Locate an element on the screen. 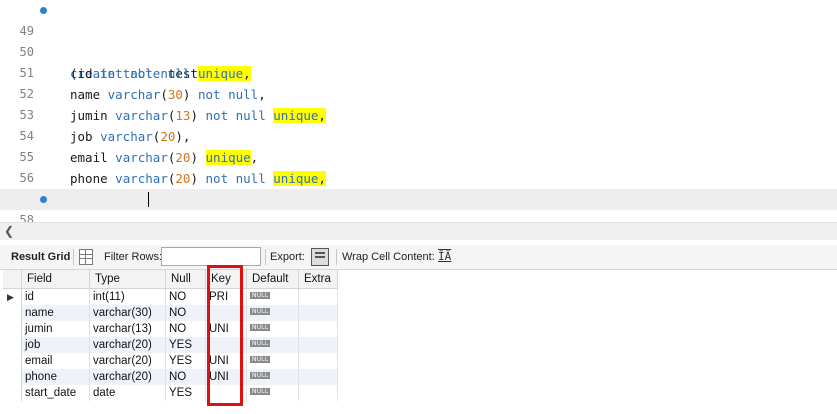 The width and height of the screenshot is (837, 414). cell-key: PRI is located at coordinates (226, 296).